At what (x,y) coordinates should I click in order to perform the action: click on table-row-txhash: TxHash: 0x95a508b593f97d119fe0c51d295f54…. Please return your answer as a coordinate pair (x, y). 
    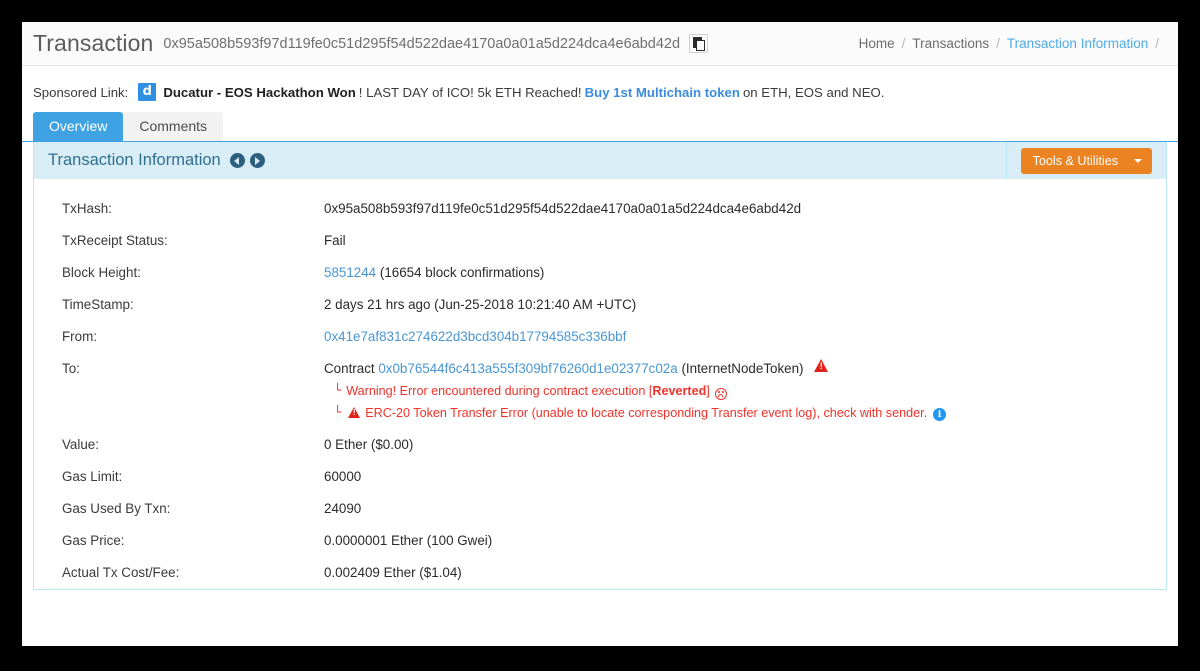
    Looking at the image, I should click on (600, 209).